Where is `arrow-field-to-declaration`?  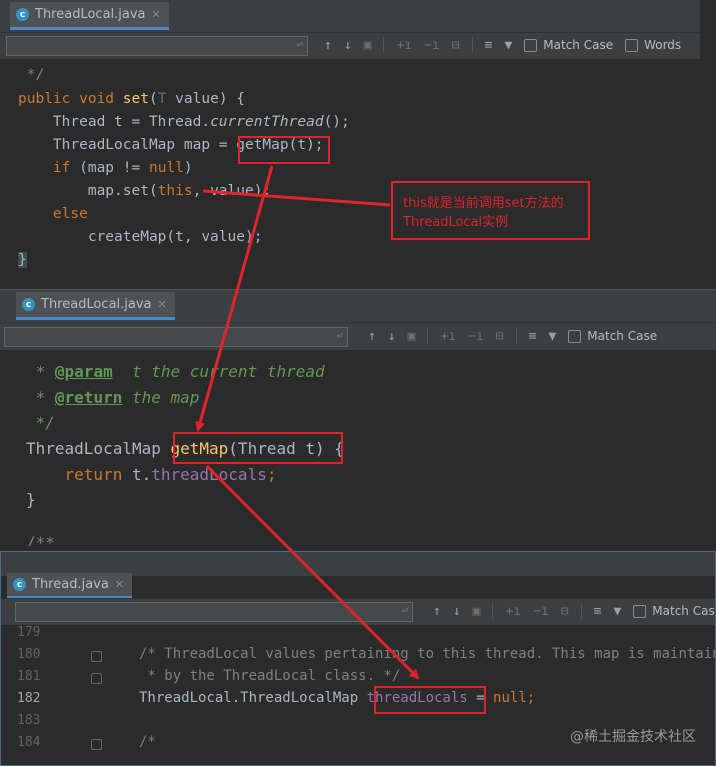 arrow-field-to-declaration is located at coordinates (312, 572).